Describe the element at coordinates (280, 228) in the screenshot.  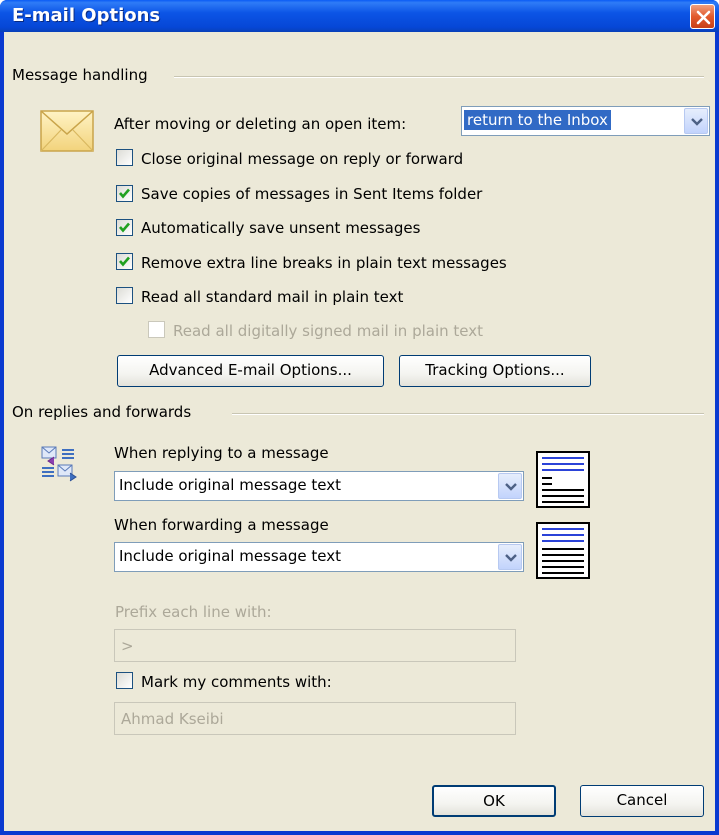
I see `autosave-unsent-label: Automatically save unsent messages` at that location.